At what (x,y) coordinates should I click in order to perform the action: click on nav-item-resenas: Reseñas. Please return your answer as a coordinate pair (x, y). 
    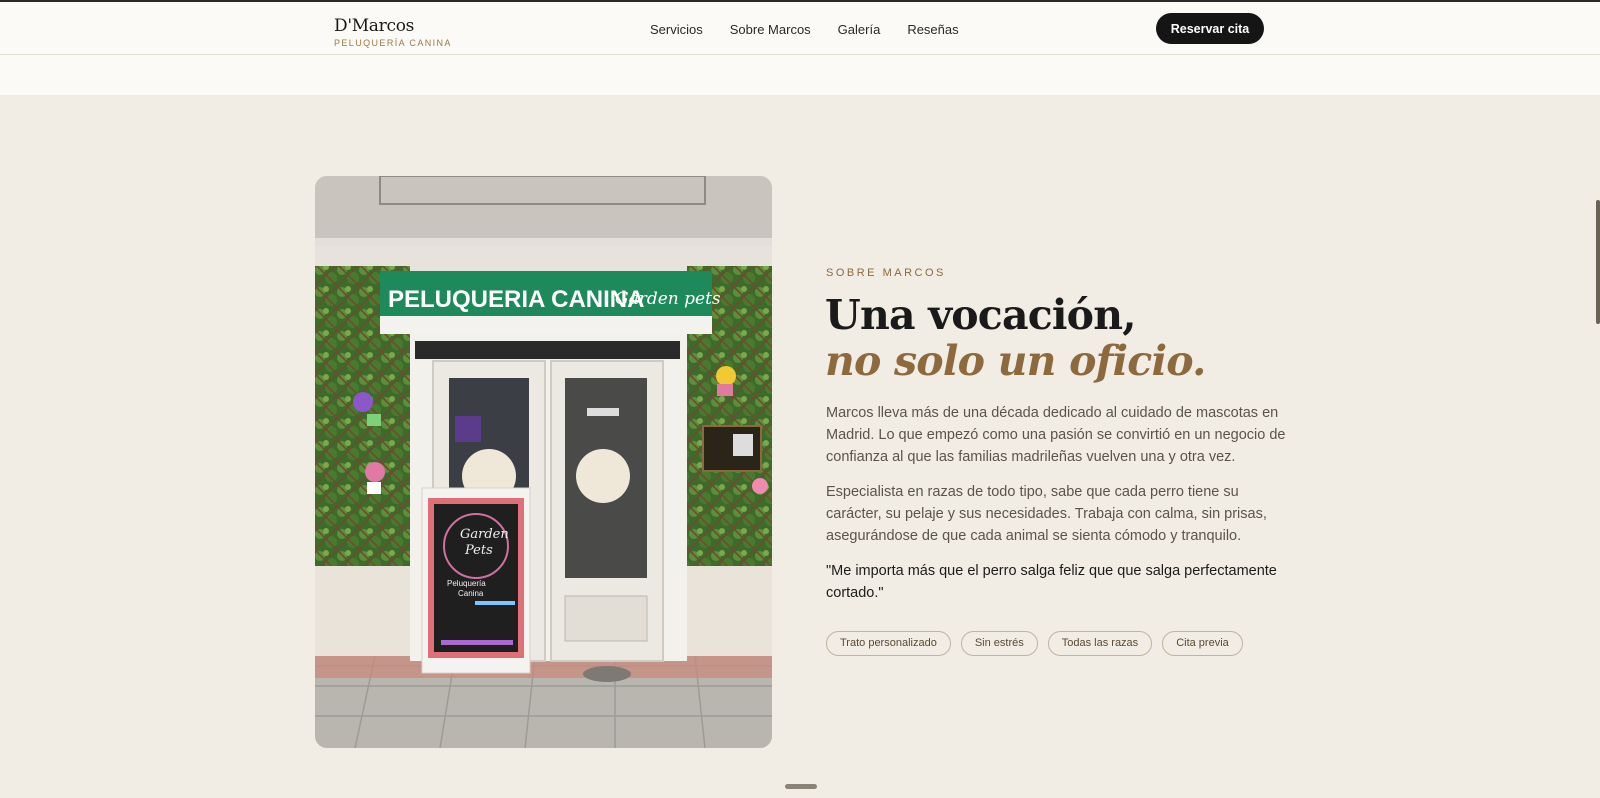
    Looking at the image, I should click on (932, 29).